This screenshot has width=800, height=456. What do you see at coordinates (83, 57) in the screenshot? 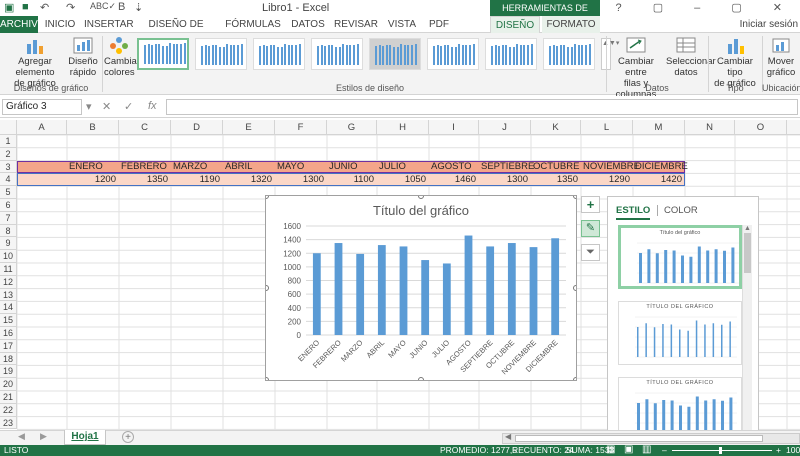
I see `quick-layout-button: Diseño rápido` at bounding box center [83, 57].